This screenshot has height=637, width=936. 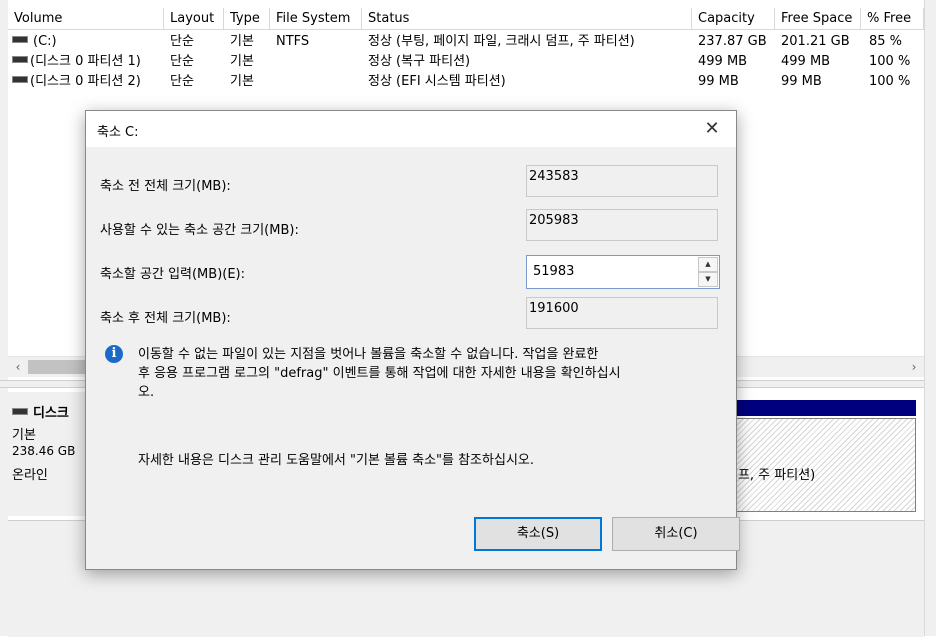 I want to click on volume-free-space: 201.21 GB, so click(x=815, y=41).